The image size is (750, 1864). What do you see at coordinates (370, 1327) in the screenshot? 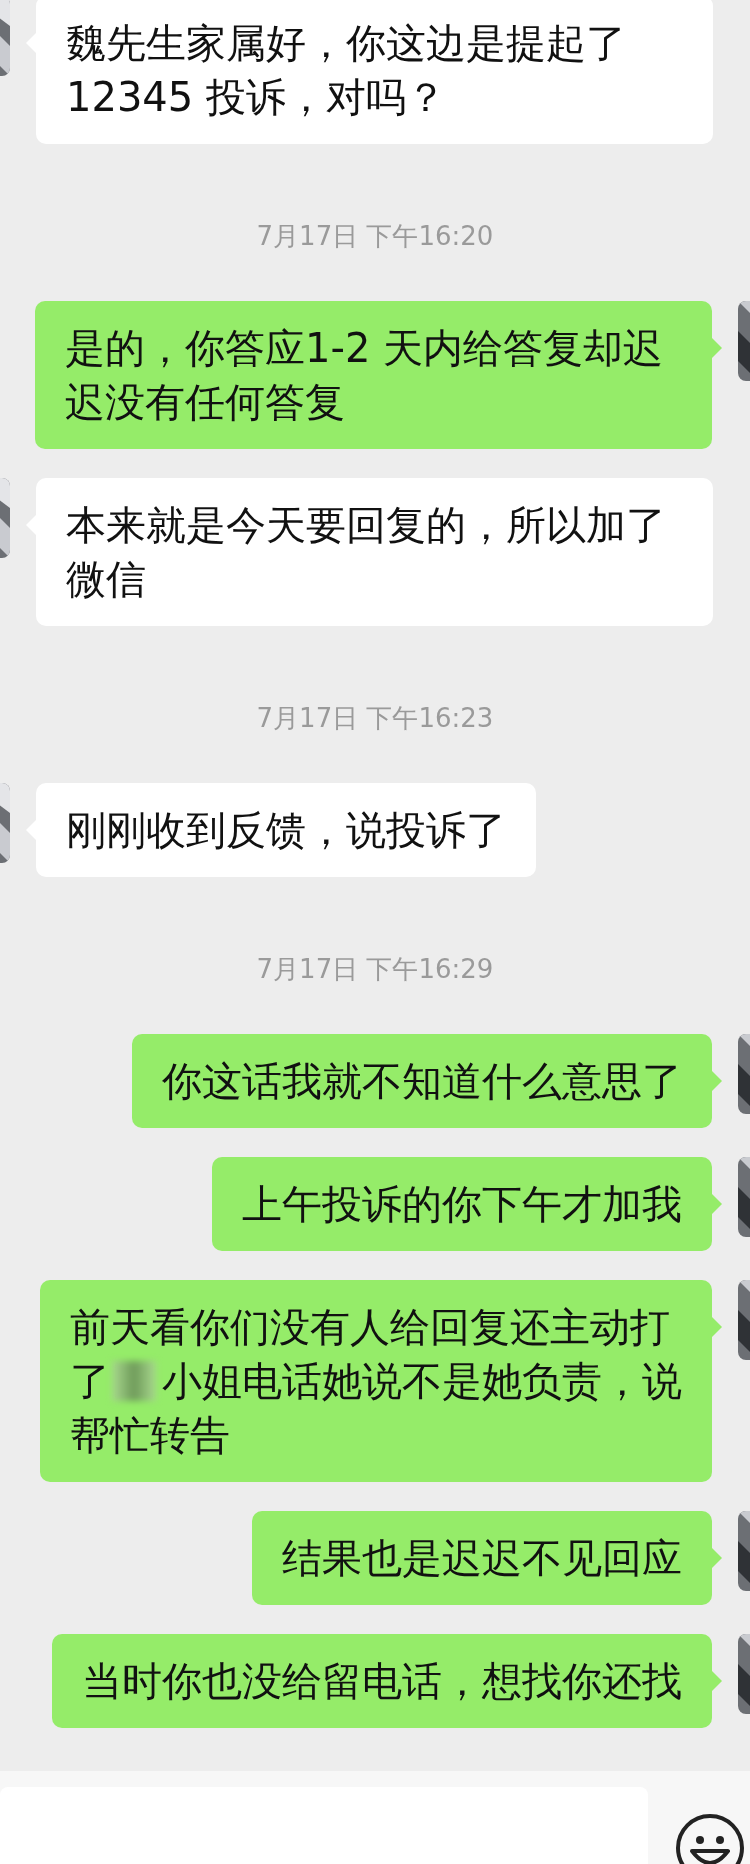
I see `message-text: 前天看你们没有人给回复还主动打` at bounding box center [370, 1327].